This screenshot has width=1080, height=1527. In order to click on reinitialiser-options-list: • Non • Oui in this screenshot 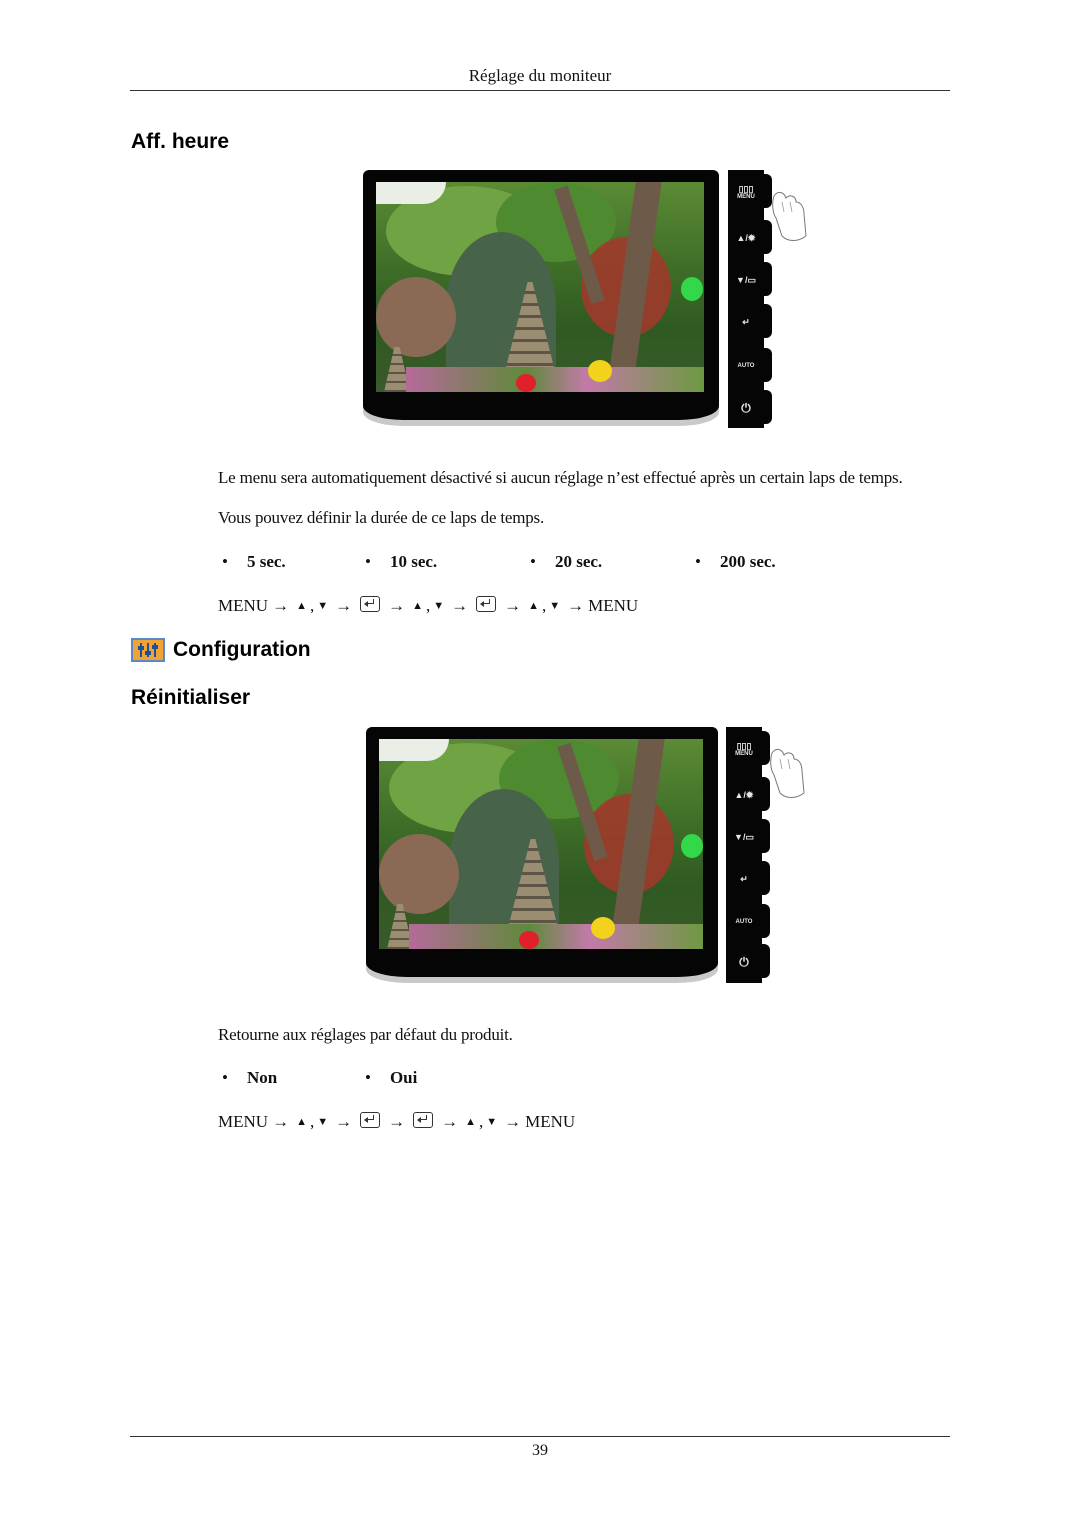, I will do `click(422, 1079)`.